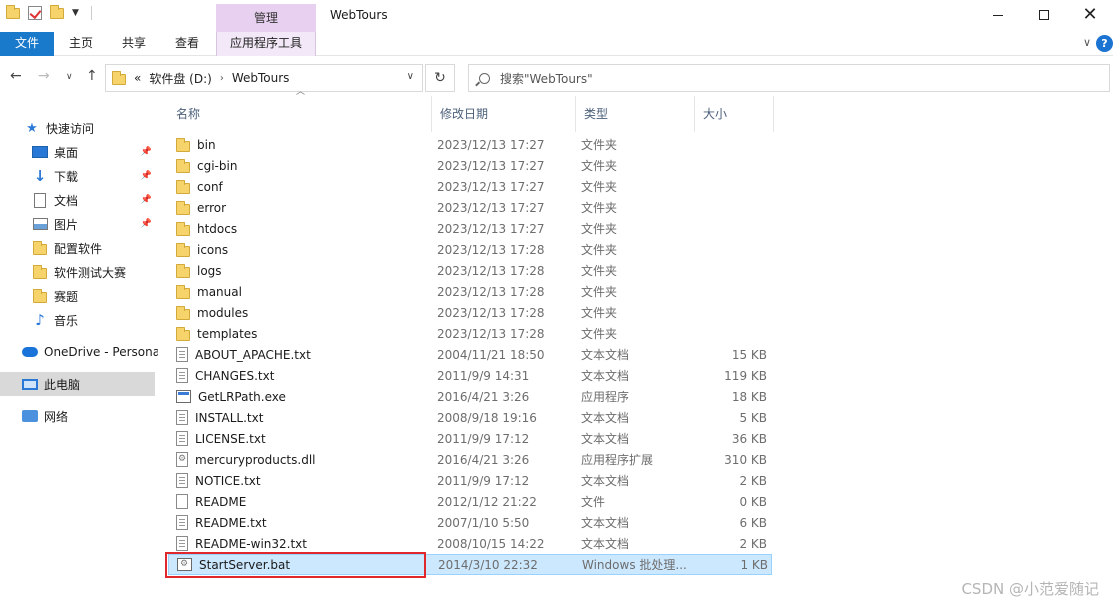 This screenshot has height=607, width=1113. I want to click on file-name-cell: manual, so click(302, 291).